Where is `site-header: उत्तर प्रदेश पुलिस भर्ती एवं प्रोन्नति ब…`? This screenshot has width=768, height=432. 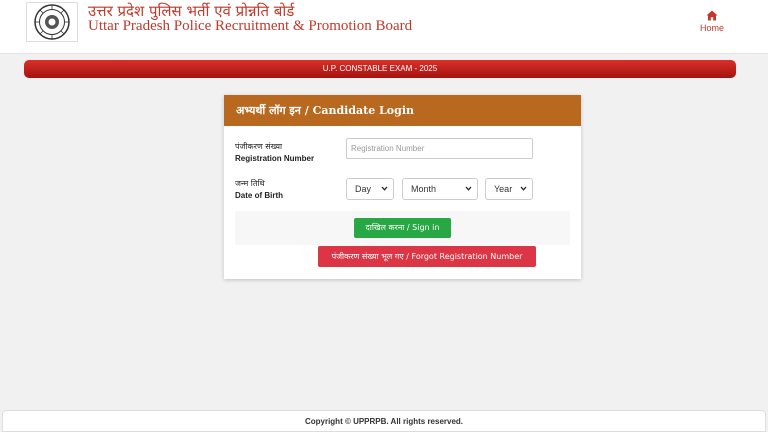
site-header: उत्तर प्रदेश पुलिस भर्ती एवं प्रोन्नति ब… is located at coordinates (384, 27).